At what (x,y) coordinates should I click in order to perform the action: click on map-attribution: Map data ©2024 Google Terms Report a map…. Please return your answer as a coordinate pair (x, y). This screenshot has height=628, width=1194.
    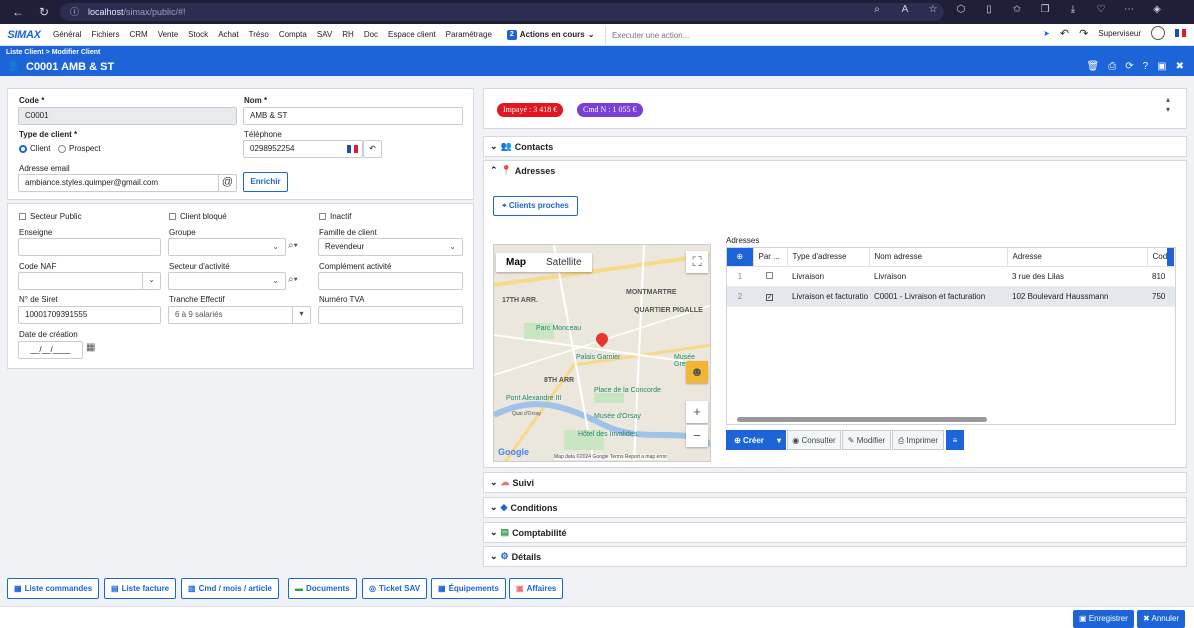
    Looking at the image, I should click on (611, 457).